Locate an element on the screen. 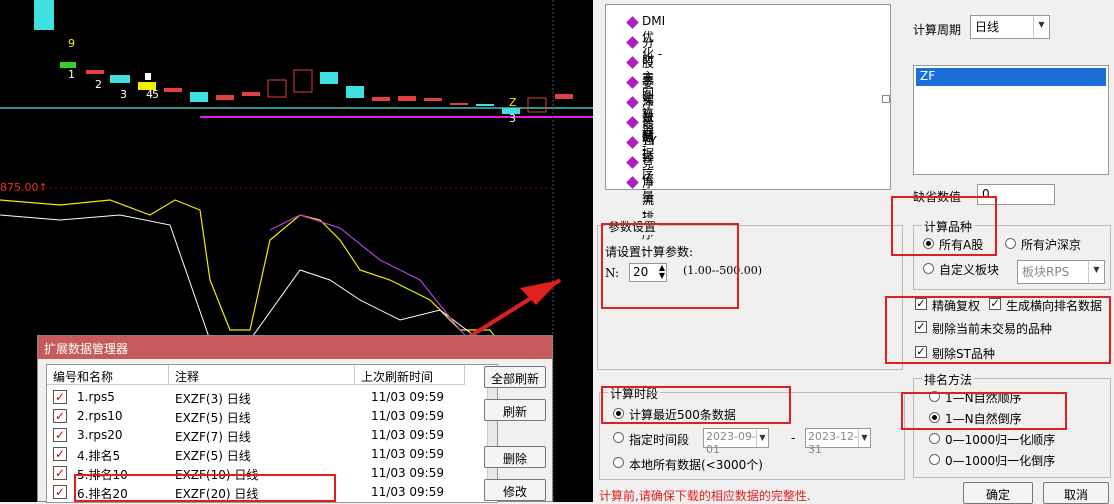 The width and height of the screenshot is (1114, 504). time-local-label: 本地所有数据(<3000个) is located at coordinates (696, 465).